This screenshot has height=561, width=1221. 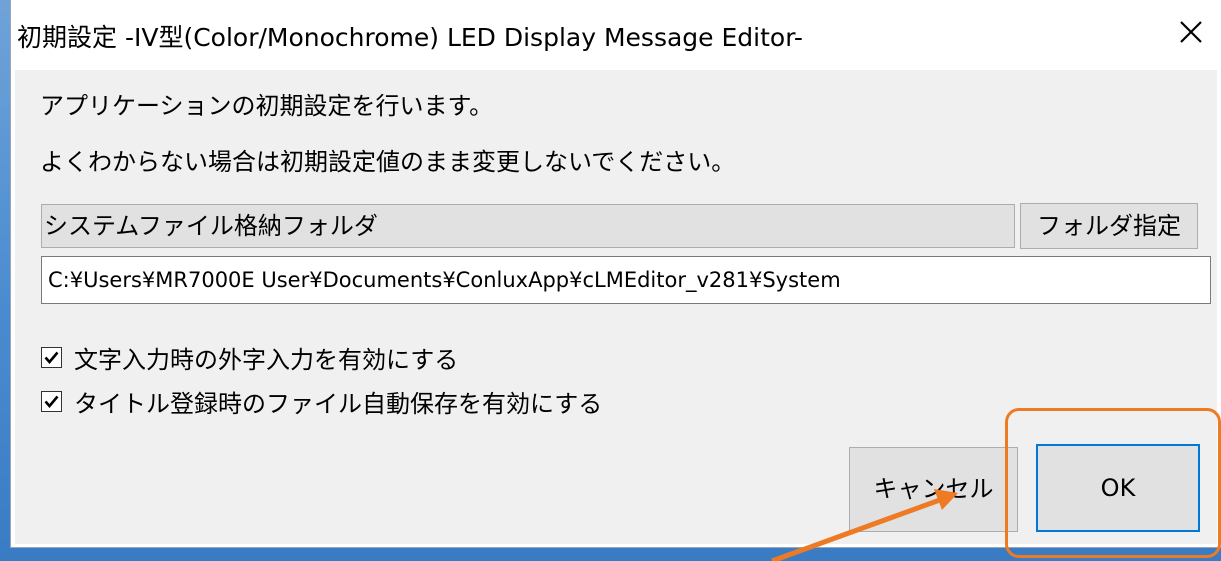 I want to click on folder-browse-button: フォルダ指定, so click(x=1109, y=226).